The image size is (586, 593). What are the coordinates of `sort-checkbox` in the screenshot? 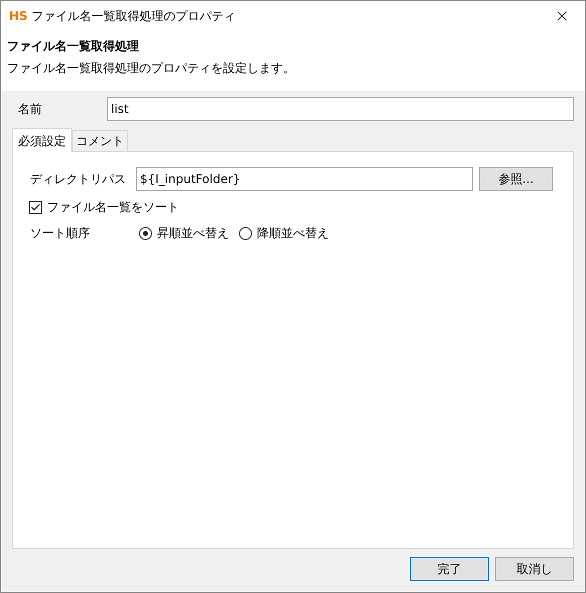 It's located at (35, 207).